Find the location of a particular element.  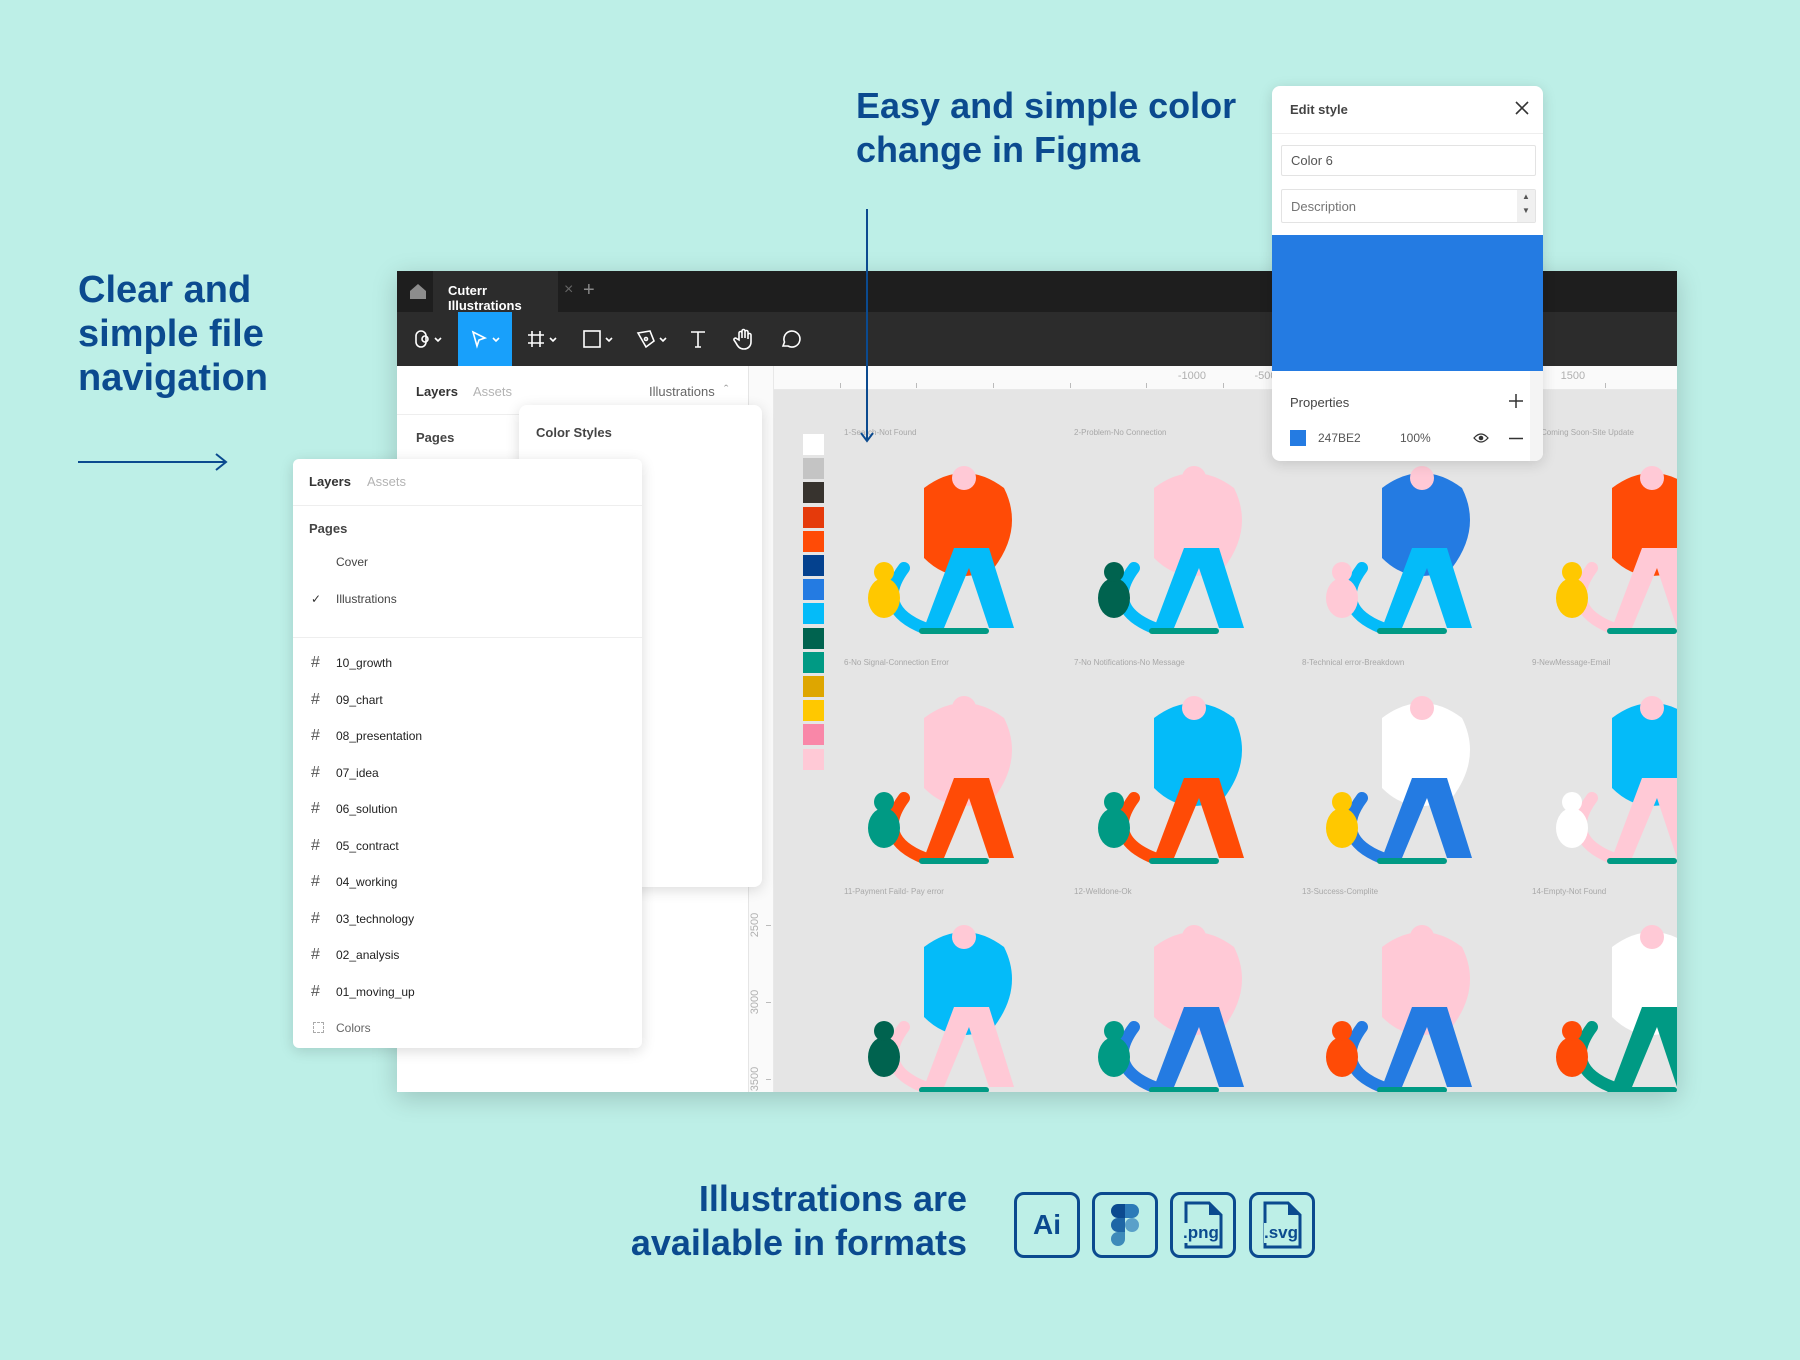

close-icon is located at coordinates (1522, 108).